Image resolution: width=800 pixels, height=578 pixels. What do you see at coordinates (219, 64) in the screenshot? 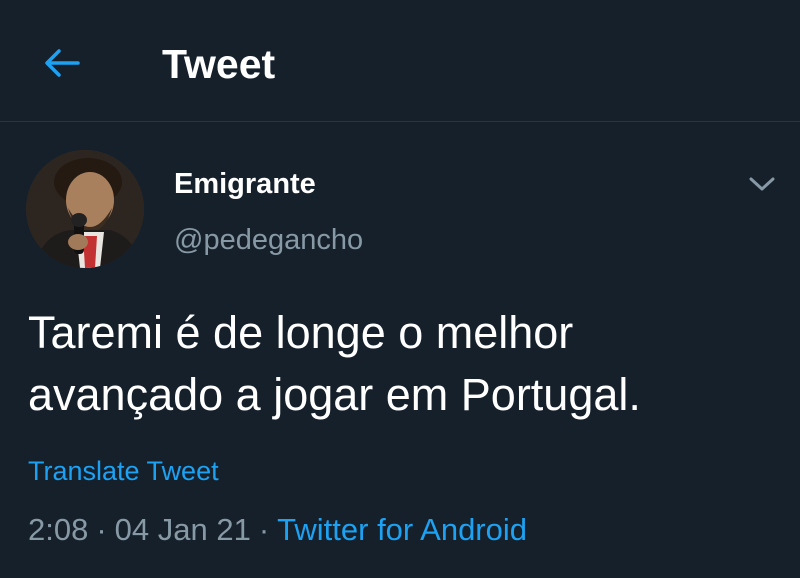
I see `page-title: Tweet` at bounding box center [219, 64].